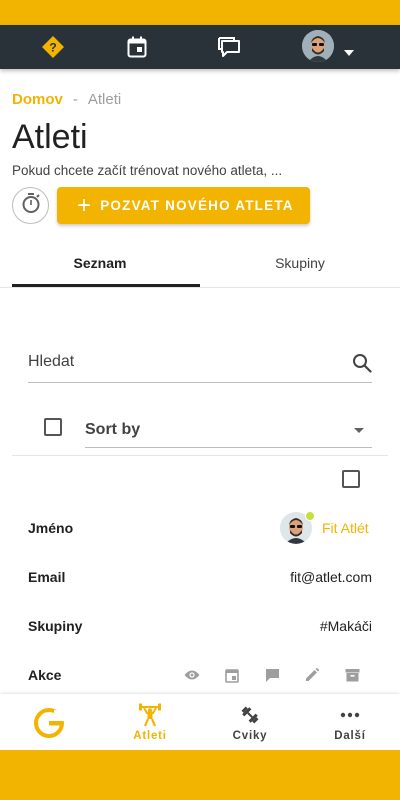 This screenshot has height=800, width=400. I want to click on user-avatar, so click(318, 46).